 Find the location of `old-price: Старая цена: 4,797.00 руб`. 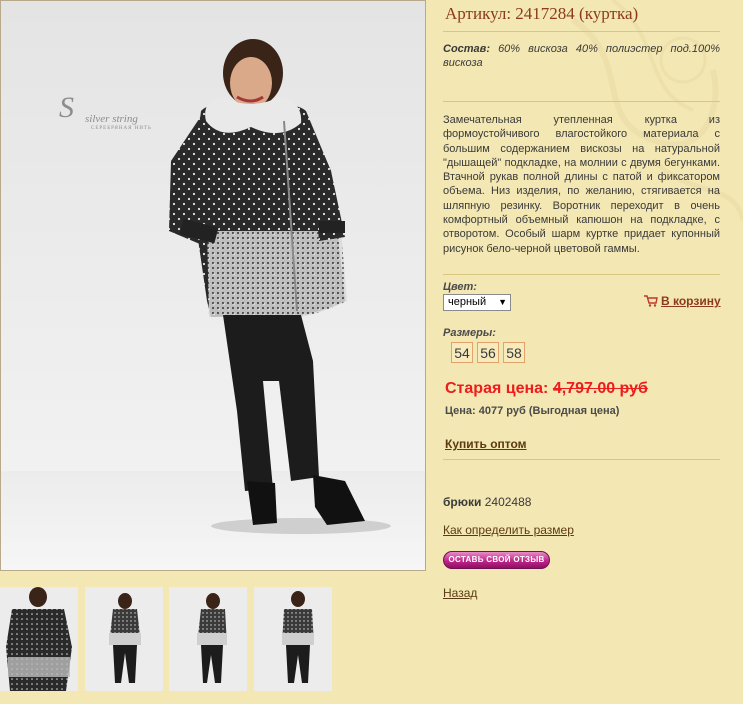

old-price: Старая цена: 4,797.00 руб is located at coordinates (546, 389).